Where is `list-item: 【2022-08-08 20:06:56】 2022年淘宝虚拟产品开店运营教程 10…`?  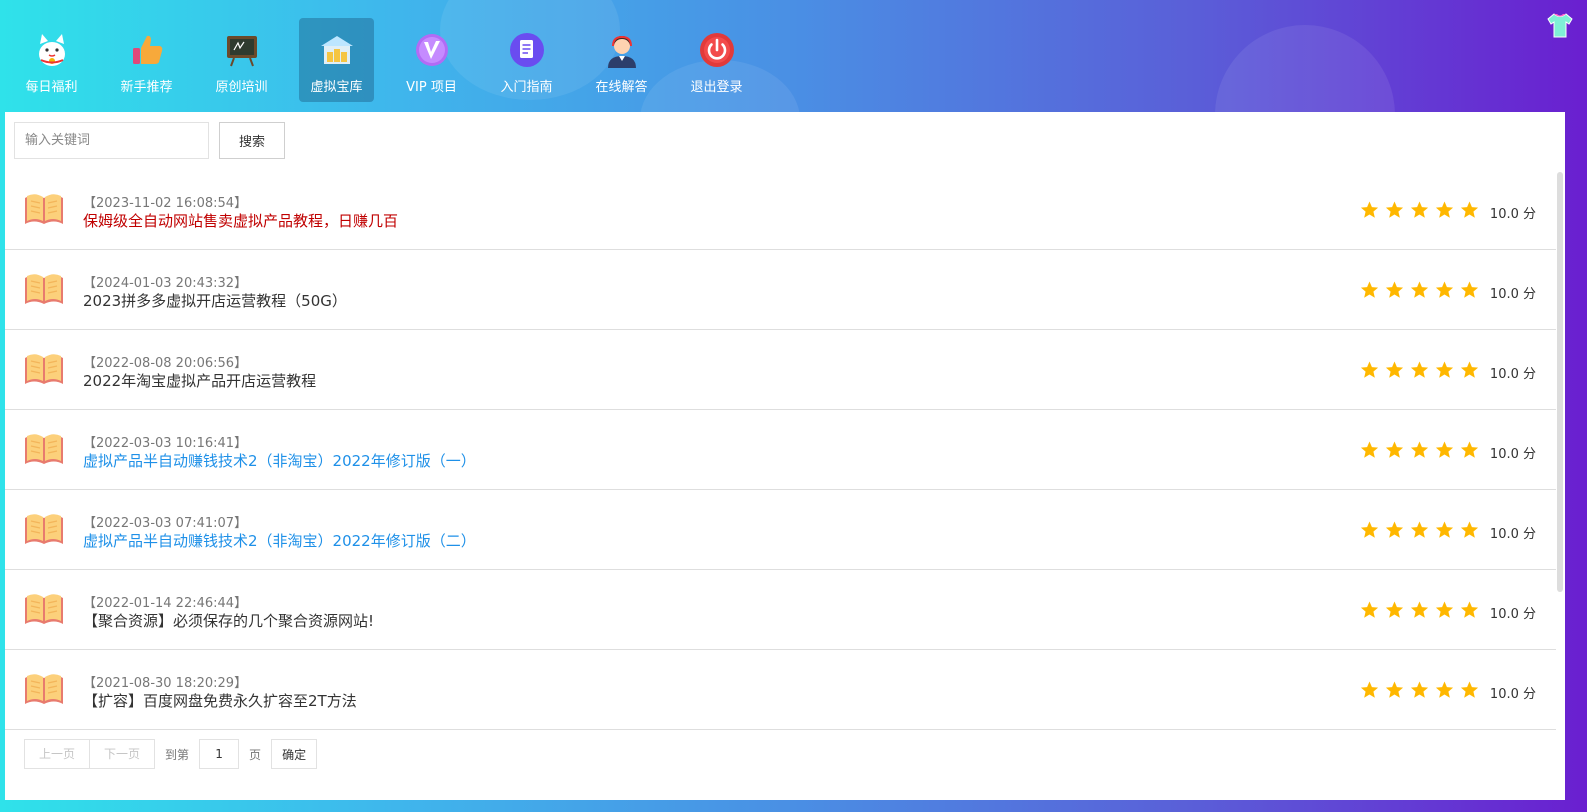
list-item: 【2022-08-08 20:06:56】 2022年淘宝虚拟产品开店运营教程 10… is located at coordinates (780, 370).